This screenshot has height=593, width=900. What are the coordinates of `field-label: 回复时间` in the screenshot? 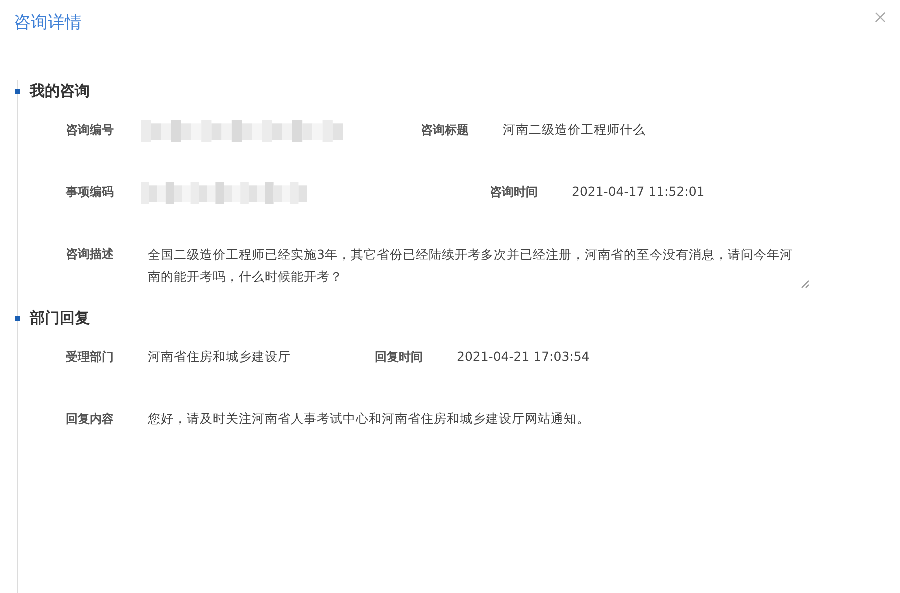 It's located at (399, 357).